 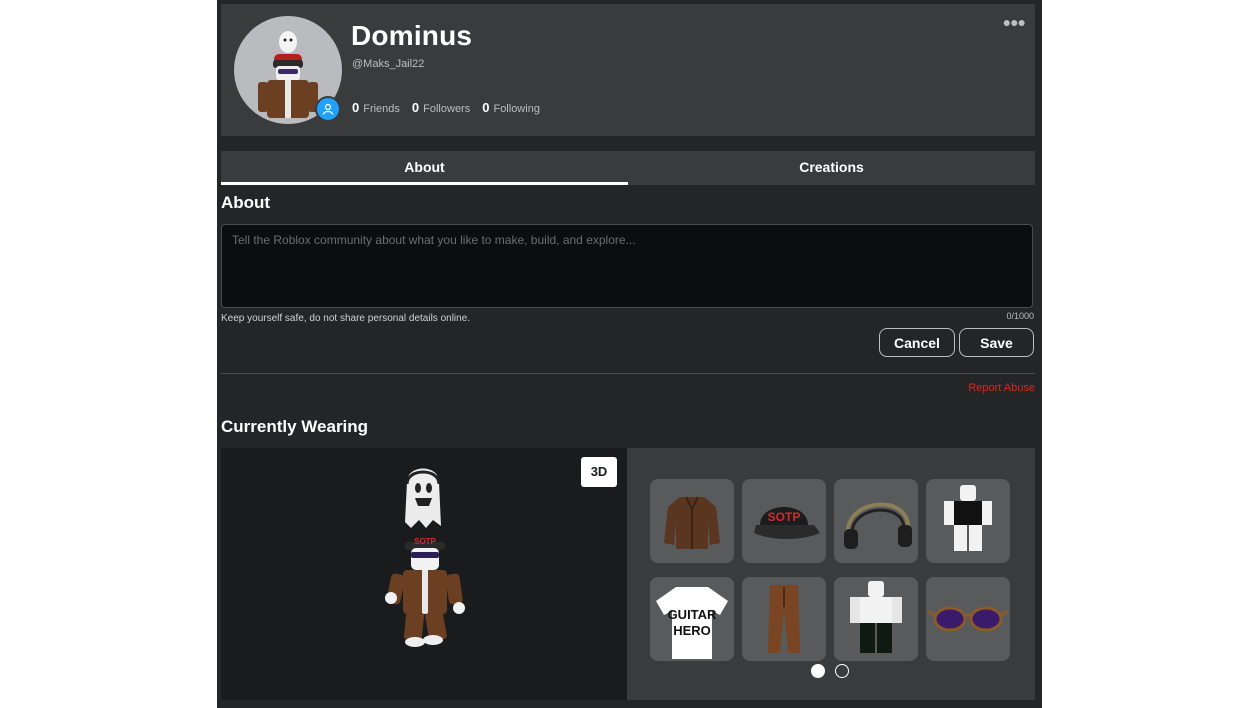 What do you see at coordinates (295, 426) in the screenshot?
I see `currently-wearing-title: Currently Wearing` at bounding box center [295, 426].